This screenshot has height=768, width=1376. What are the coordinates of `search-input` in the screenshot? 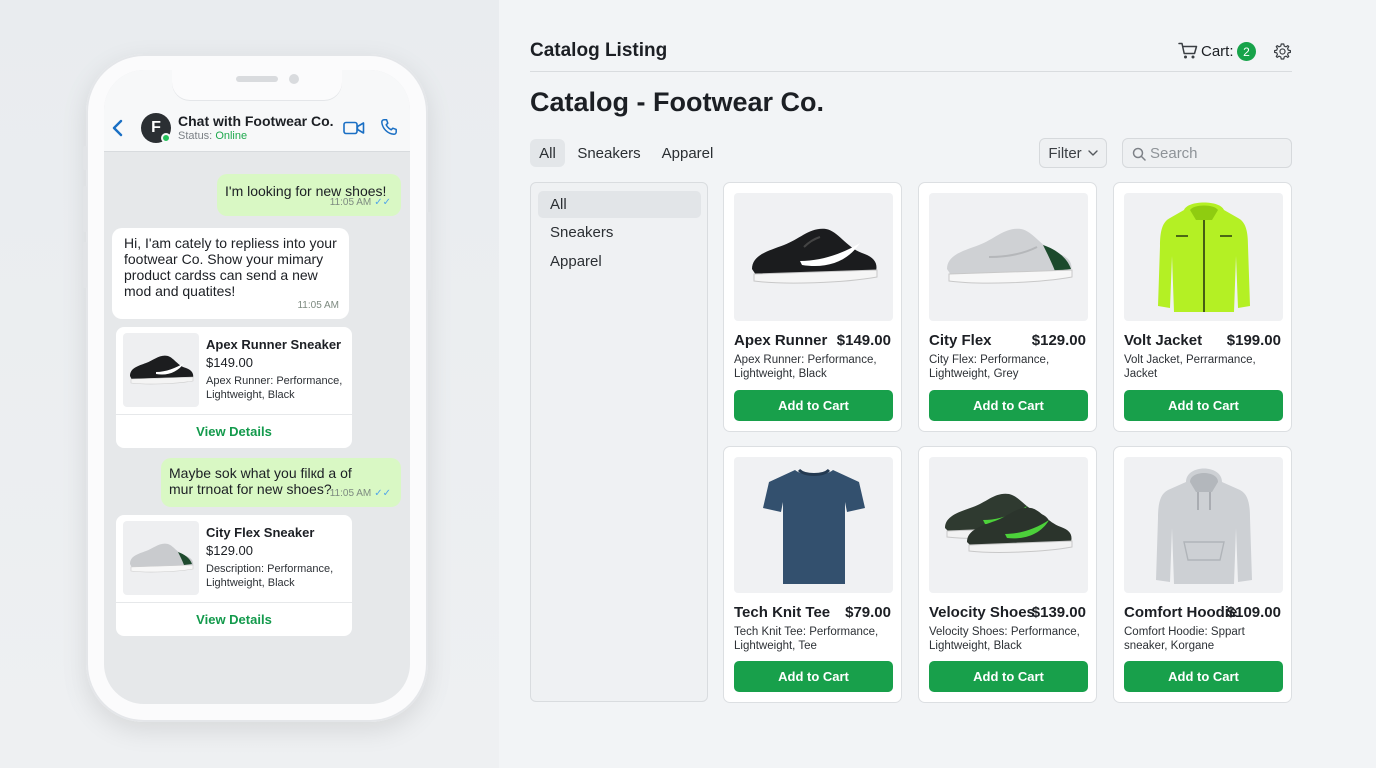 It's located at (1219, 153).